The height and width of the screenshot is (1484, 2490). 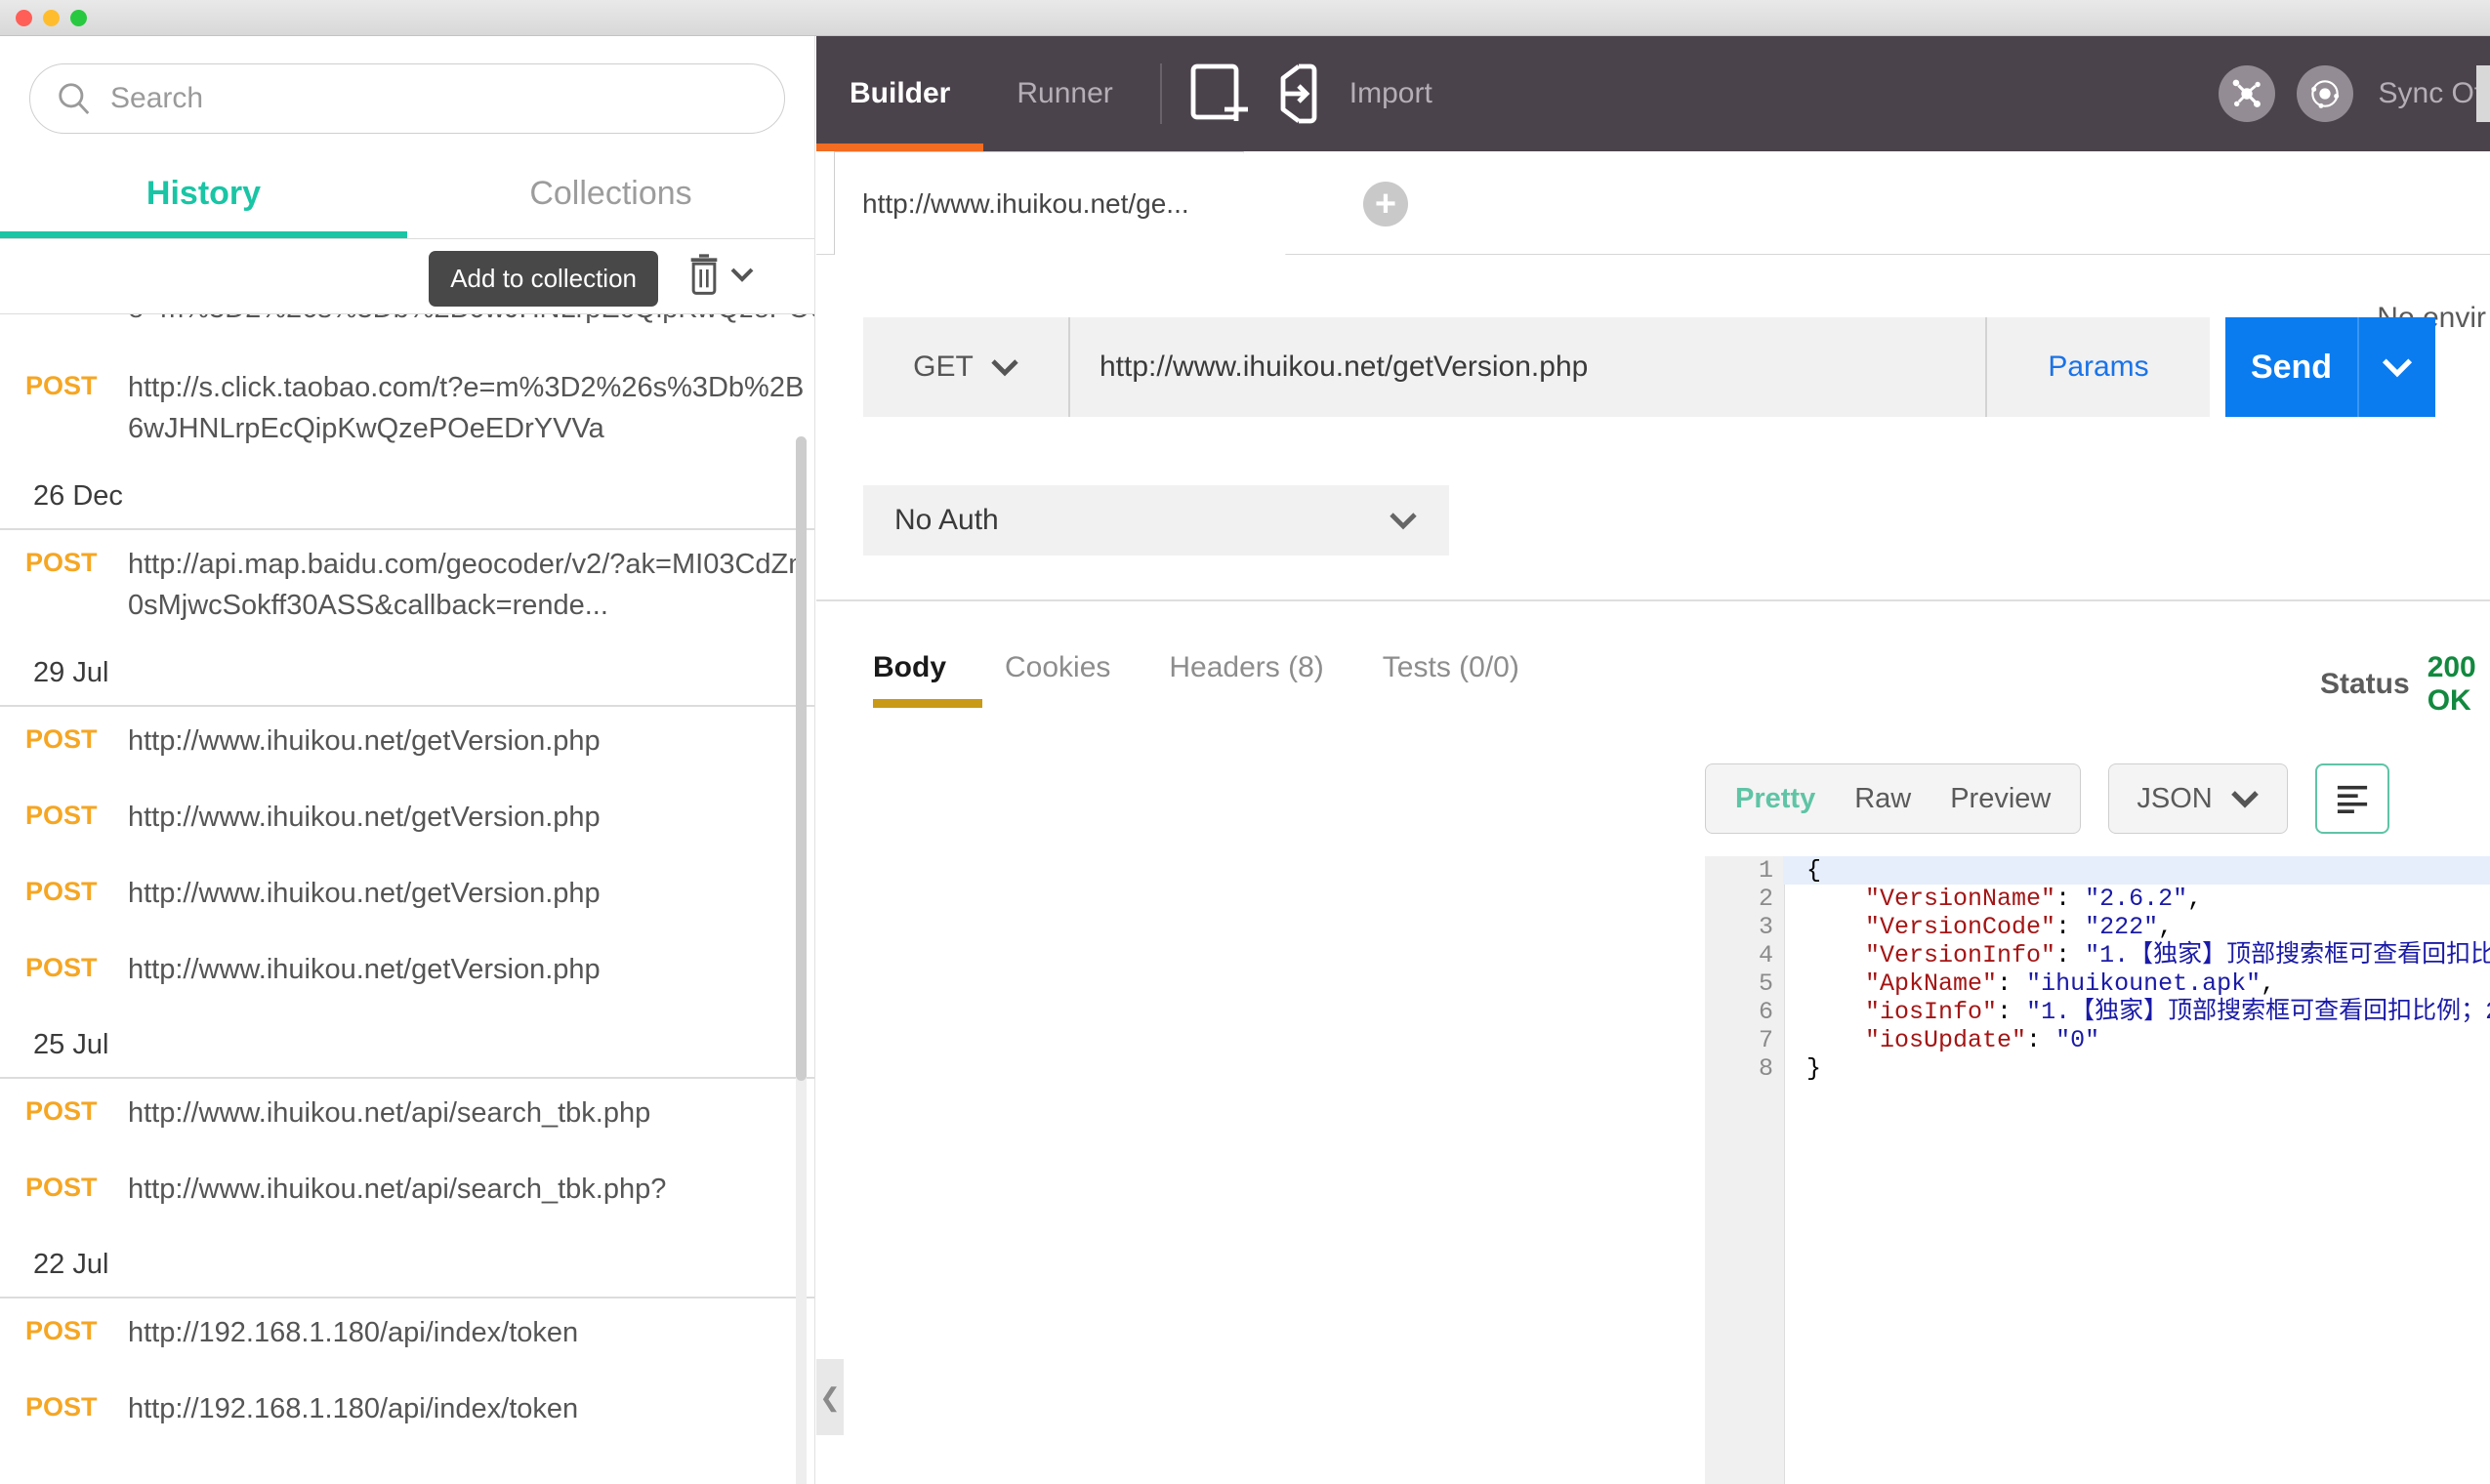 What do you see at coordinates (2396, 367) in the screenshot?
I see `send-options-button` at bounding box center [2396, 367].